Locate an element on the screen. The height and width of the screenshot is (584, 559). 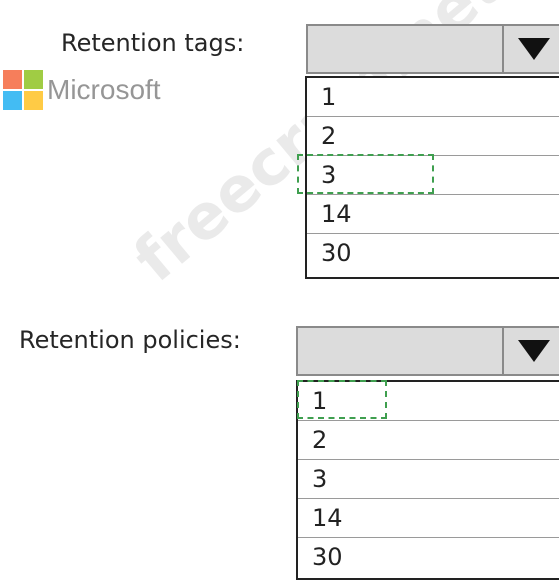
microsoft-wordmark: Microsoft is located at coordinates (104, 89).